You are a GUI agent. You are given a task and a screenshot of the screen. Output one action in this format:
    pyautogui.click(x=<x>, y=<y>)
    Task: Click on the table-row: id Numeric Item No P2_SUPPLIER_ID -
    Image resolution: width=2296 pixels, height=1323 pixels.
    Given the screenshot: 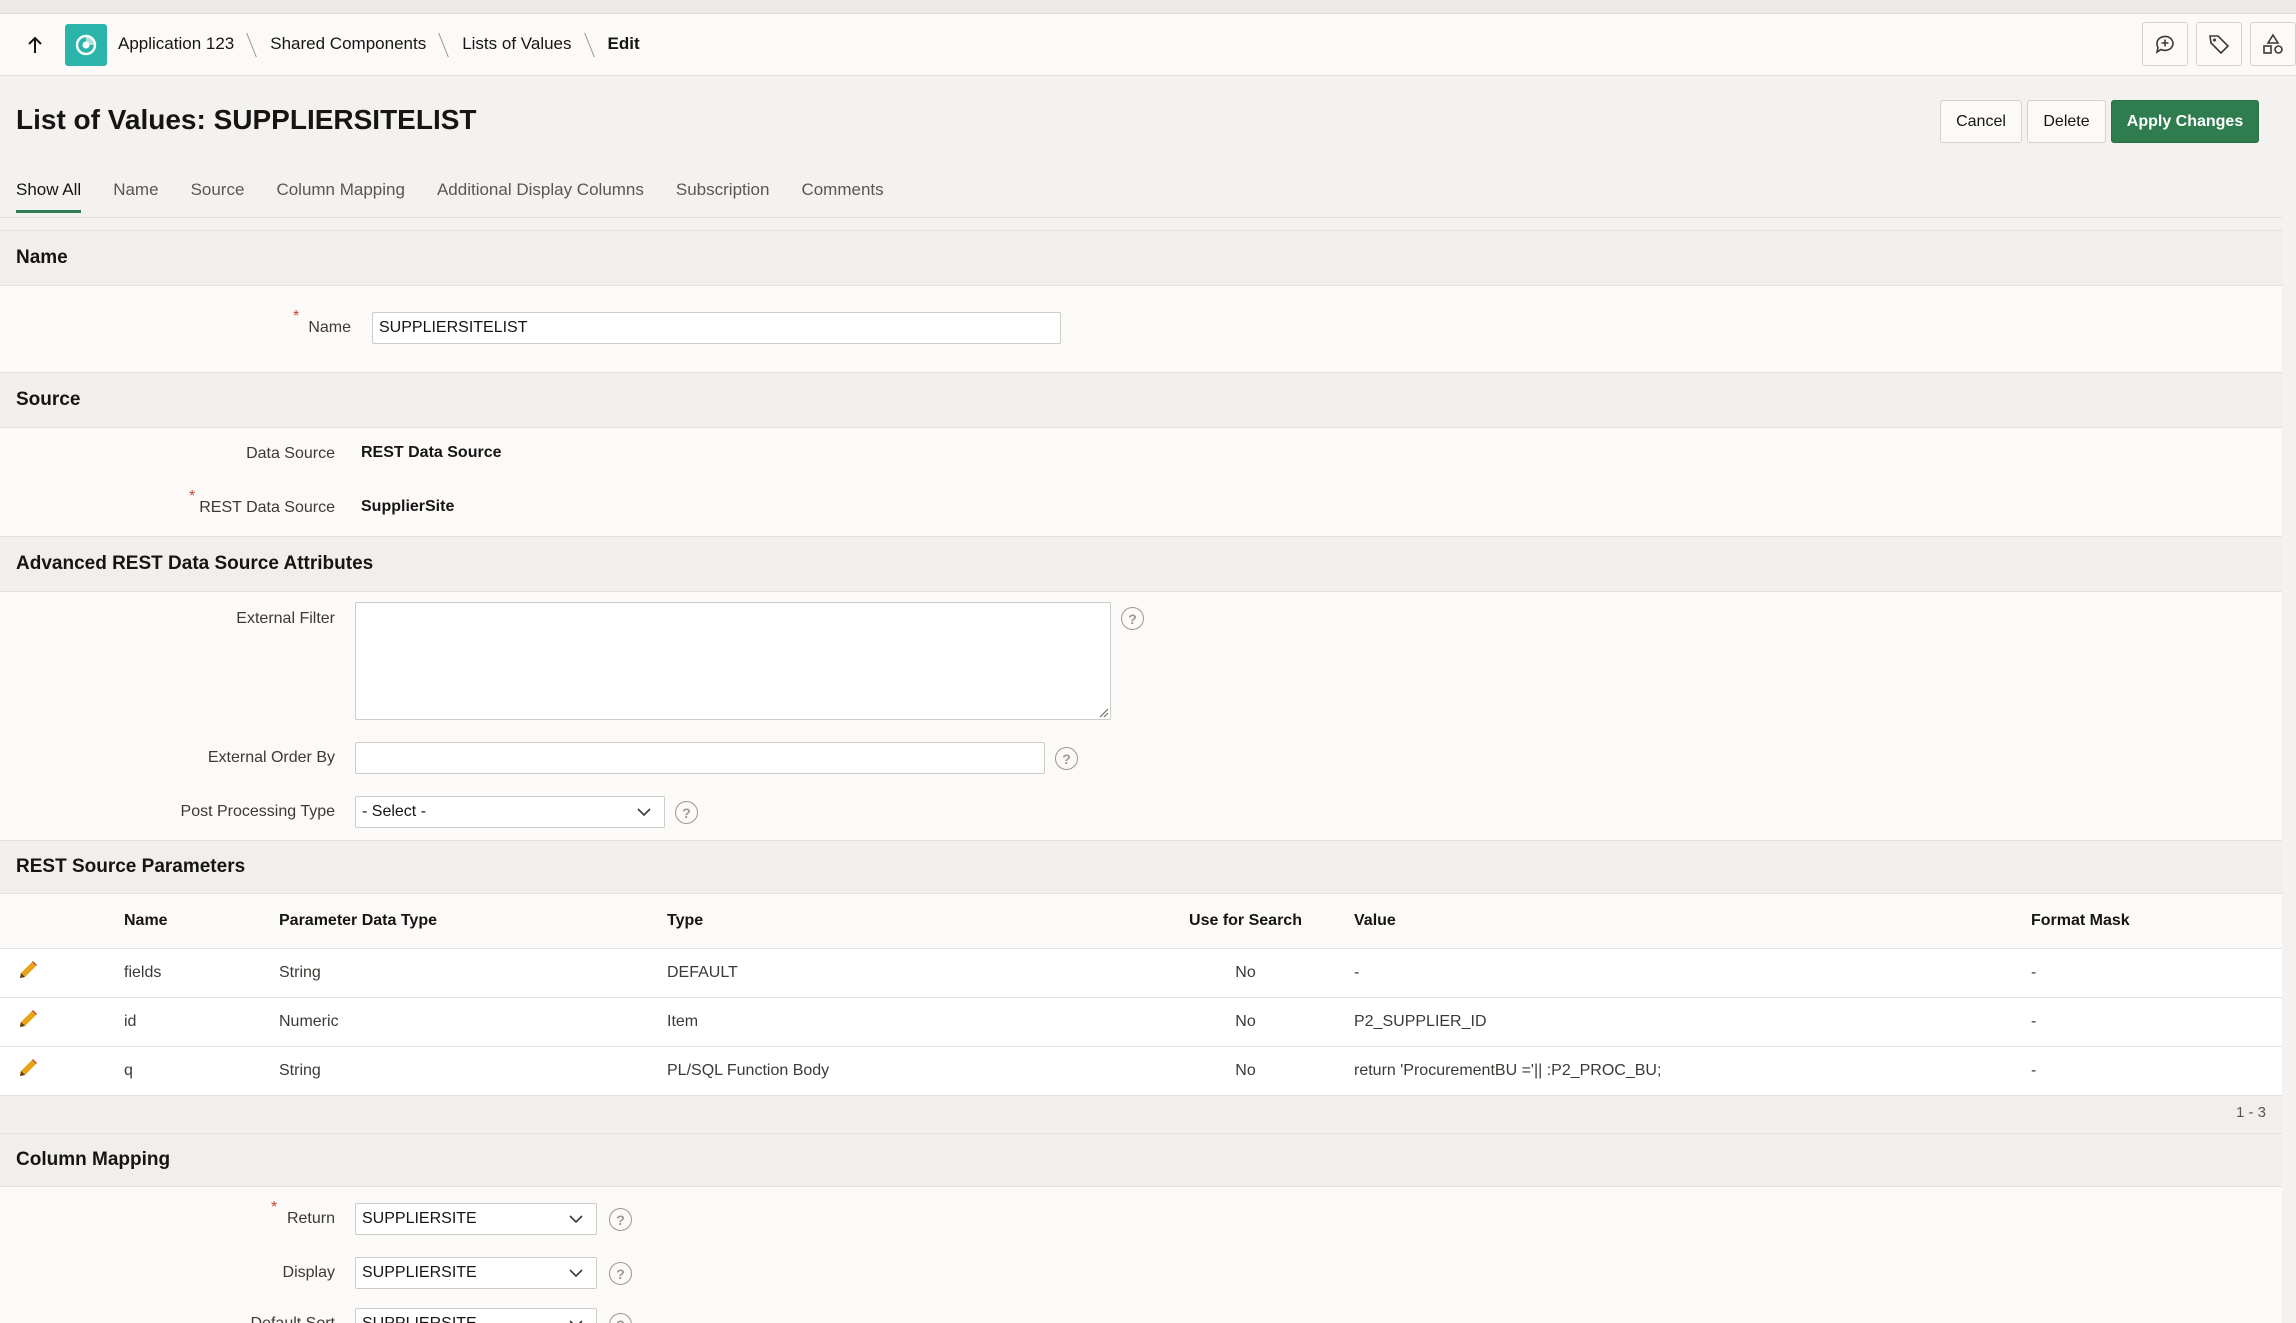 What is the action you would take?
    pyautogui.click(x=1141, y=1022)
    